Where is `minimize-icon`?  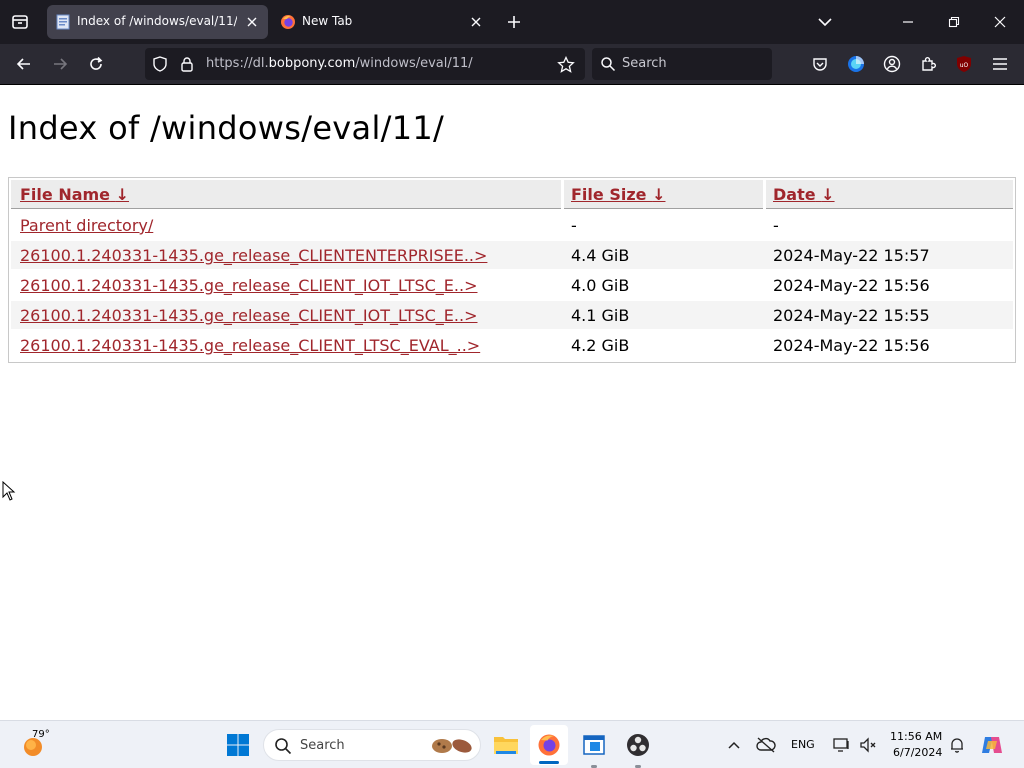 minimize-icon is located at coordinates (908, 22).